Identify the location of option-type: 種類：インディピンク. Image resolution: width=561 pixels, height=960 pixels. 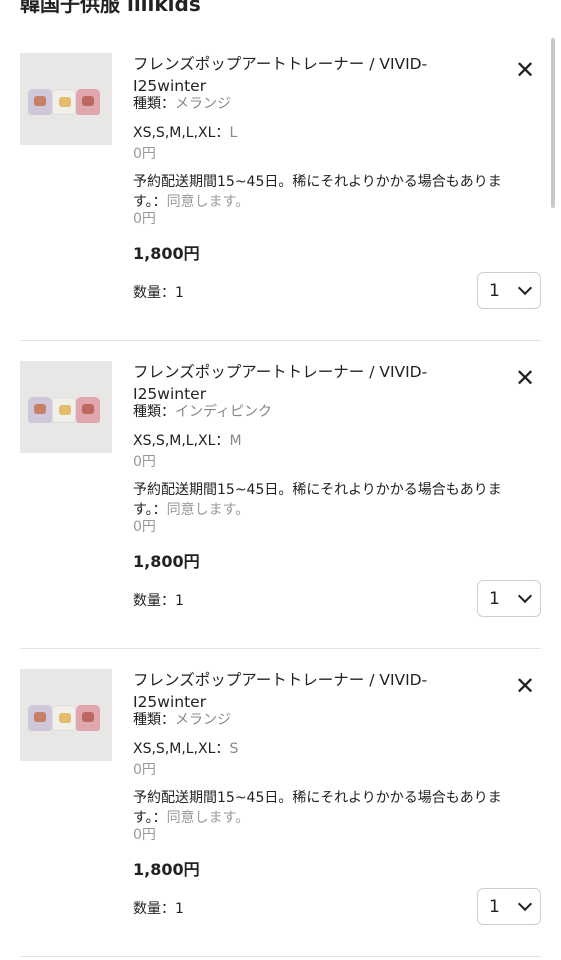
(202, 412).